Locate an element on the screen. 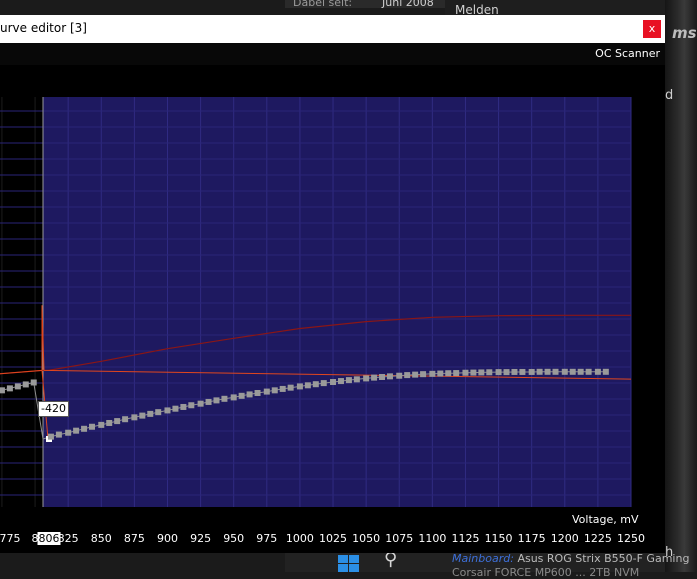 This screenshot has height=579, width=697. signature-mainboard: Mainboard: Asus ROG Strix B550-F Gaming is located at coordinates (570, 558).